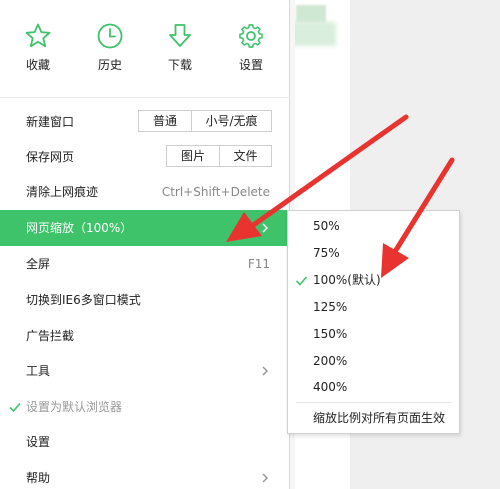 The width and height of the screenshot is (500, 489). What do you see at coordinates (165, 121) in the screenshot?
I see `new-window-normal-button: 普通` at bounding box center [165, 121].